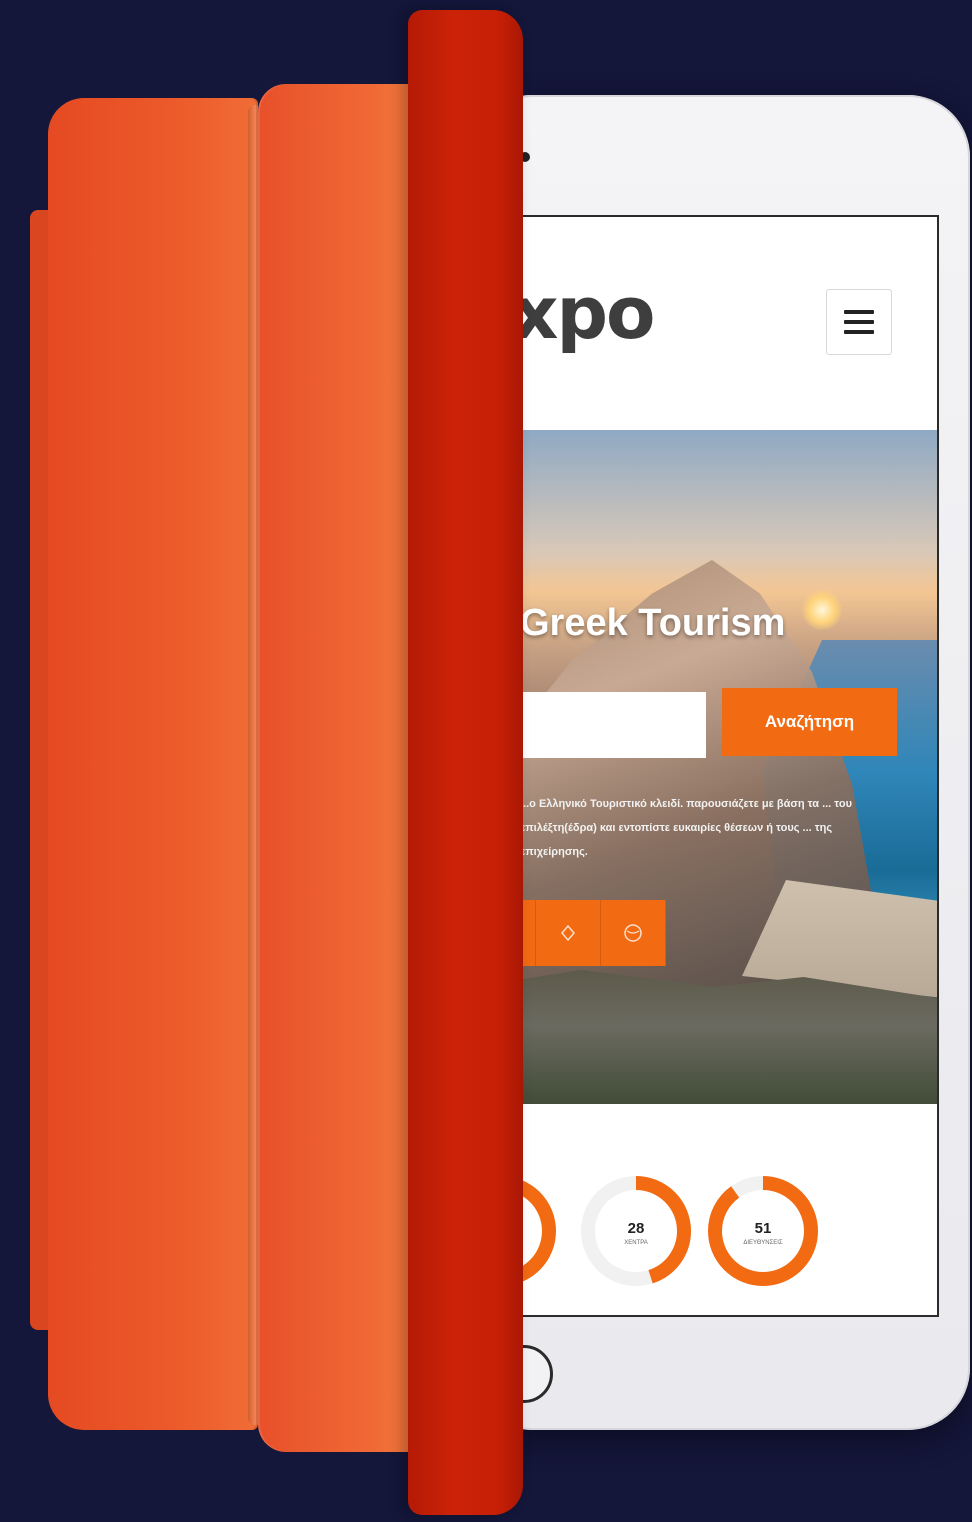 This screenshot has width=972, height=1522. Describe the element at coordinates (714, 1037) in the screenshot. I see `hero-foreground` at that location.